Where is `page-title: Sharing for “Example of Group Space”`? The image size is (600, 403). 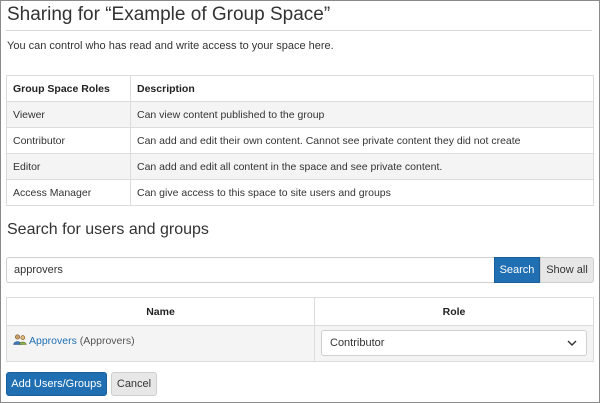 page-title: Sharing for “Example of Group Space” is located at coordinates (169, 14).